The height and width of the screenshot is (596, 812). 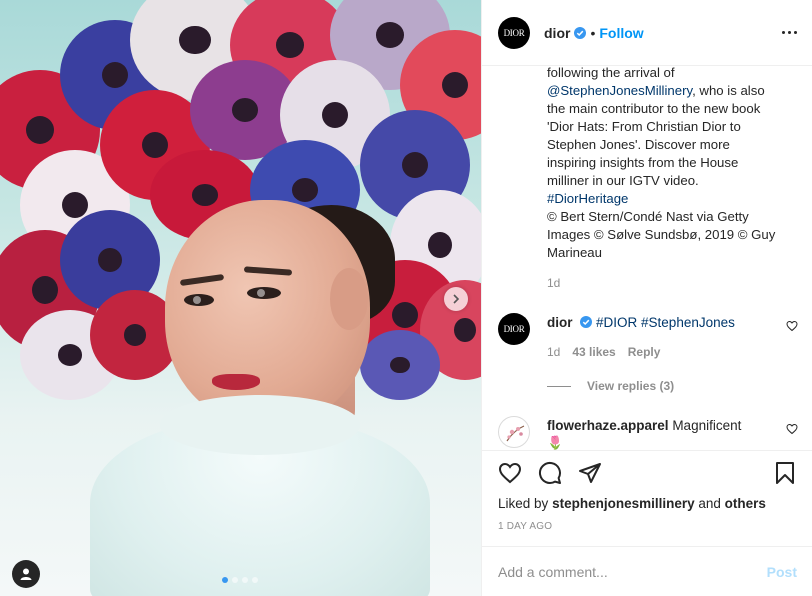 I want to click on caption-line: milliner in our IGTV video., so click(x=623, y=180).